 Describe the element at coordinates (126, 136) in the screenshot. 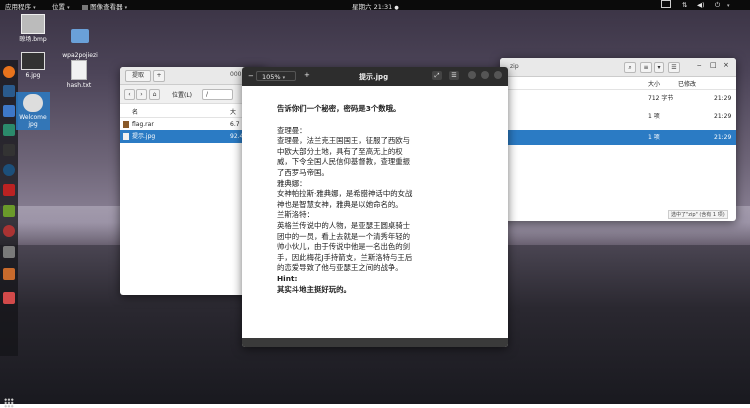

I see `image-file-icon` at that location.